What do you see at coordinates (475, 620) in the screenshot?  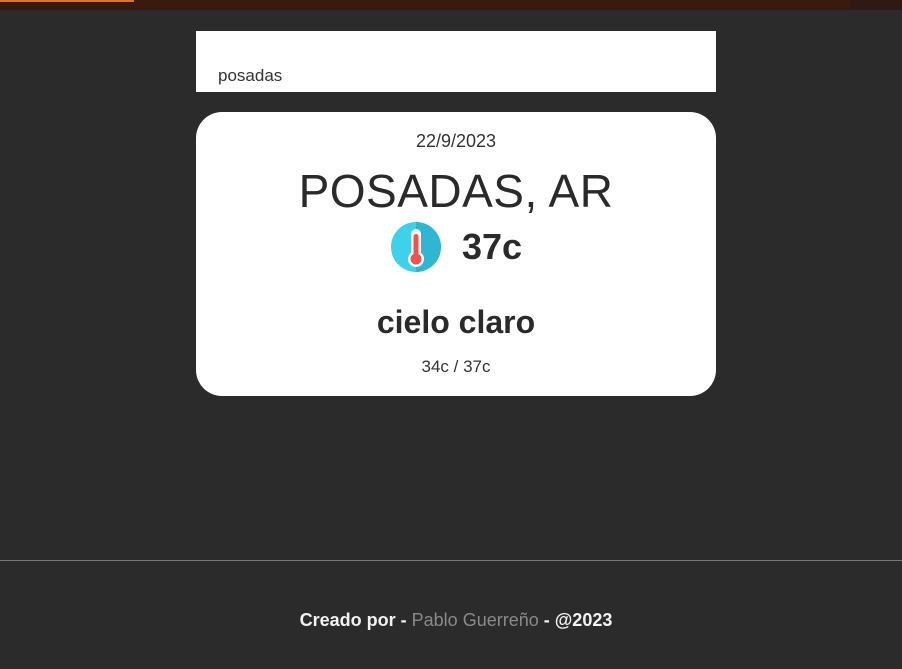 I see `author-link: Pablo Guerreño` at bounding box center [475, 620].